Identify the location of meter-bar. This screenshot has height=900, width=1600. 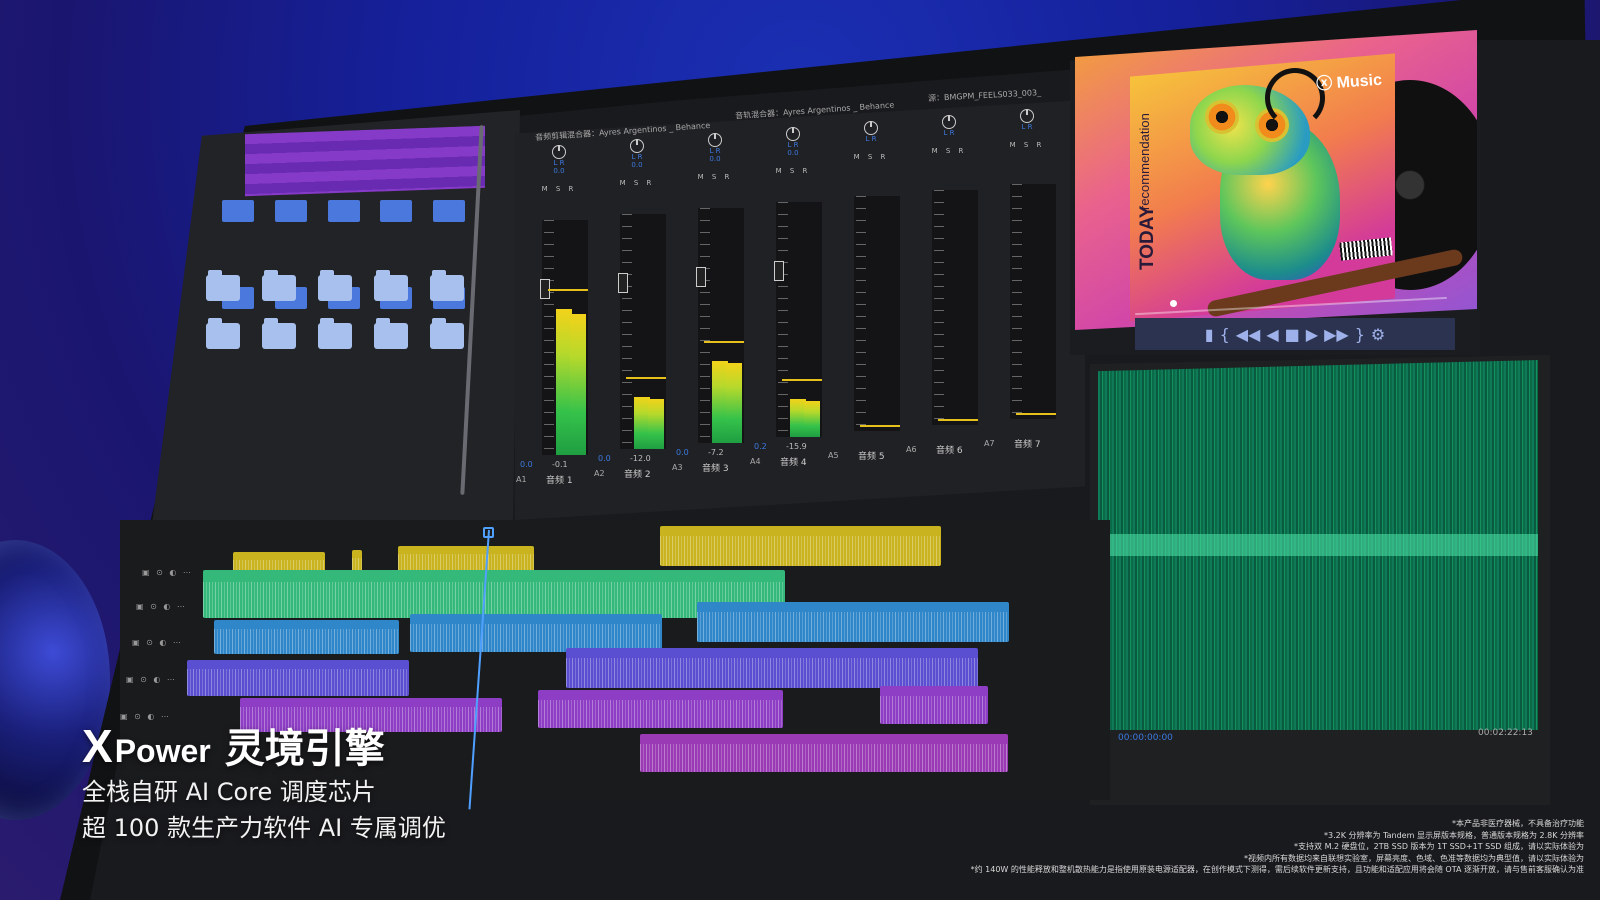
(812, 419).